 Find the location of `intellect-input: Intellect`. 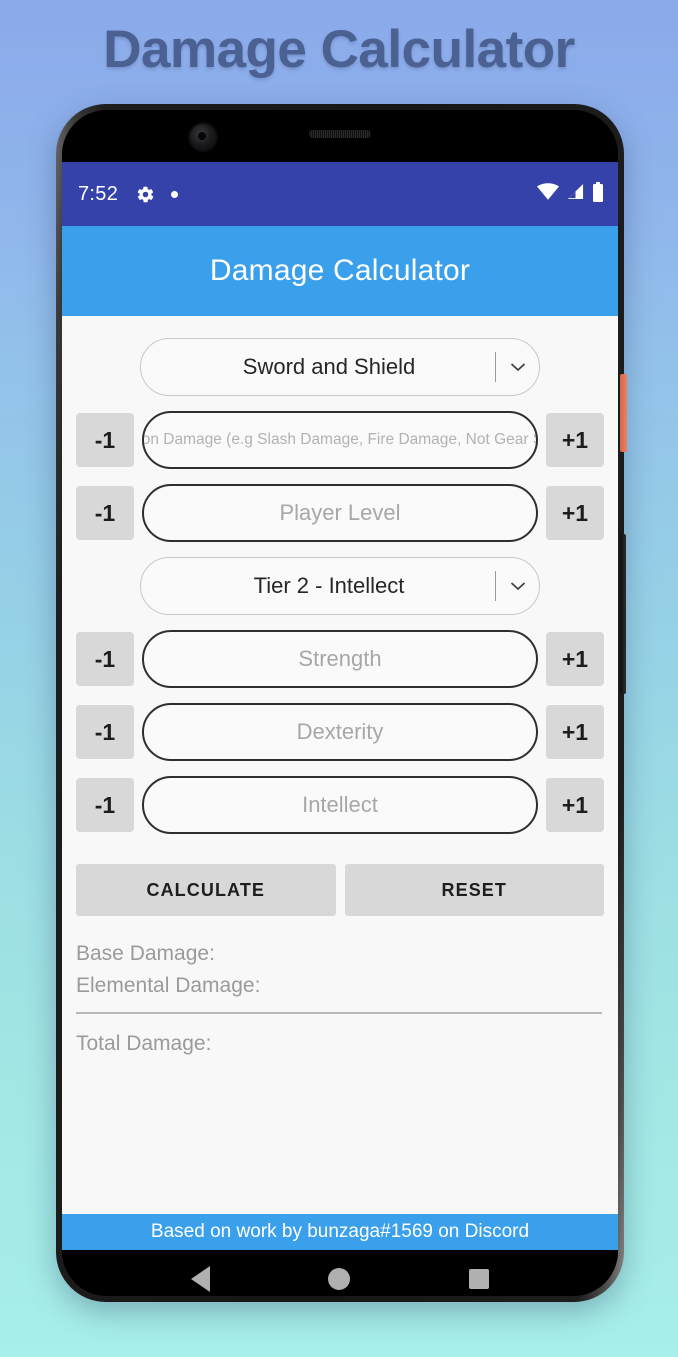

intellect-input: Intellect is located at coordinates (340, 805).